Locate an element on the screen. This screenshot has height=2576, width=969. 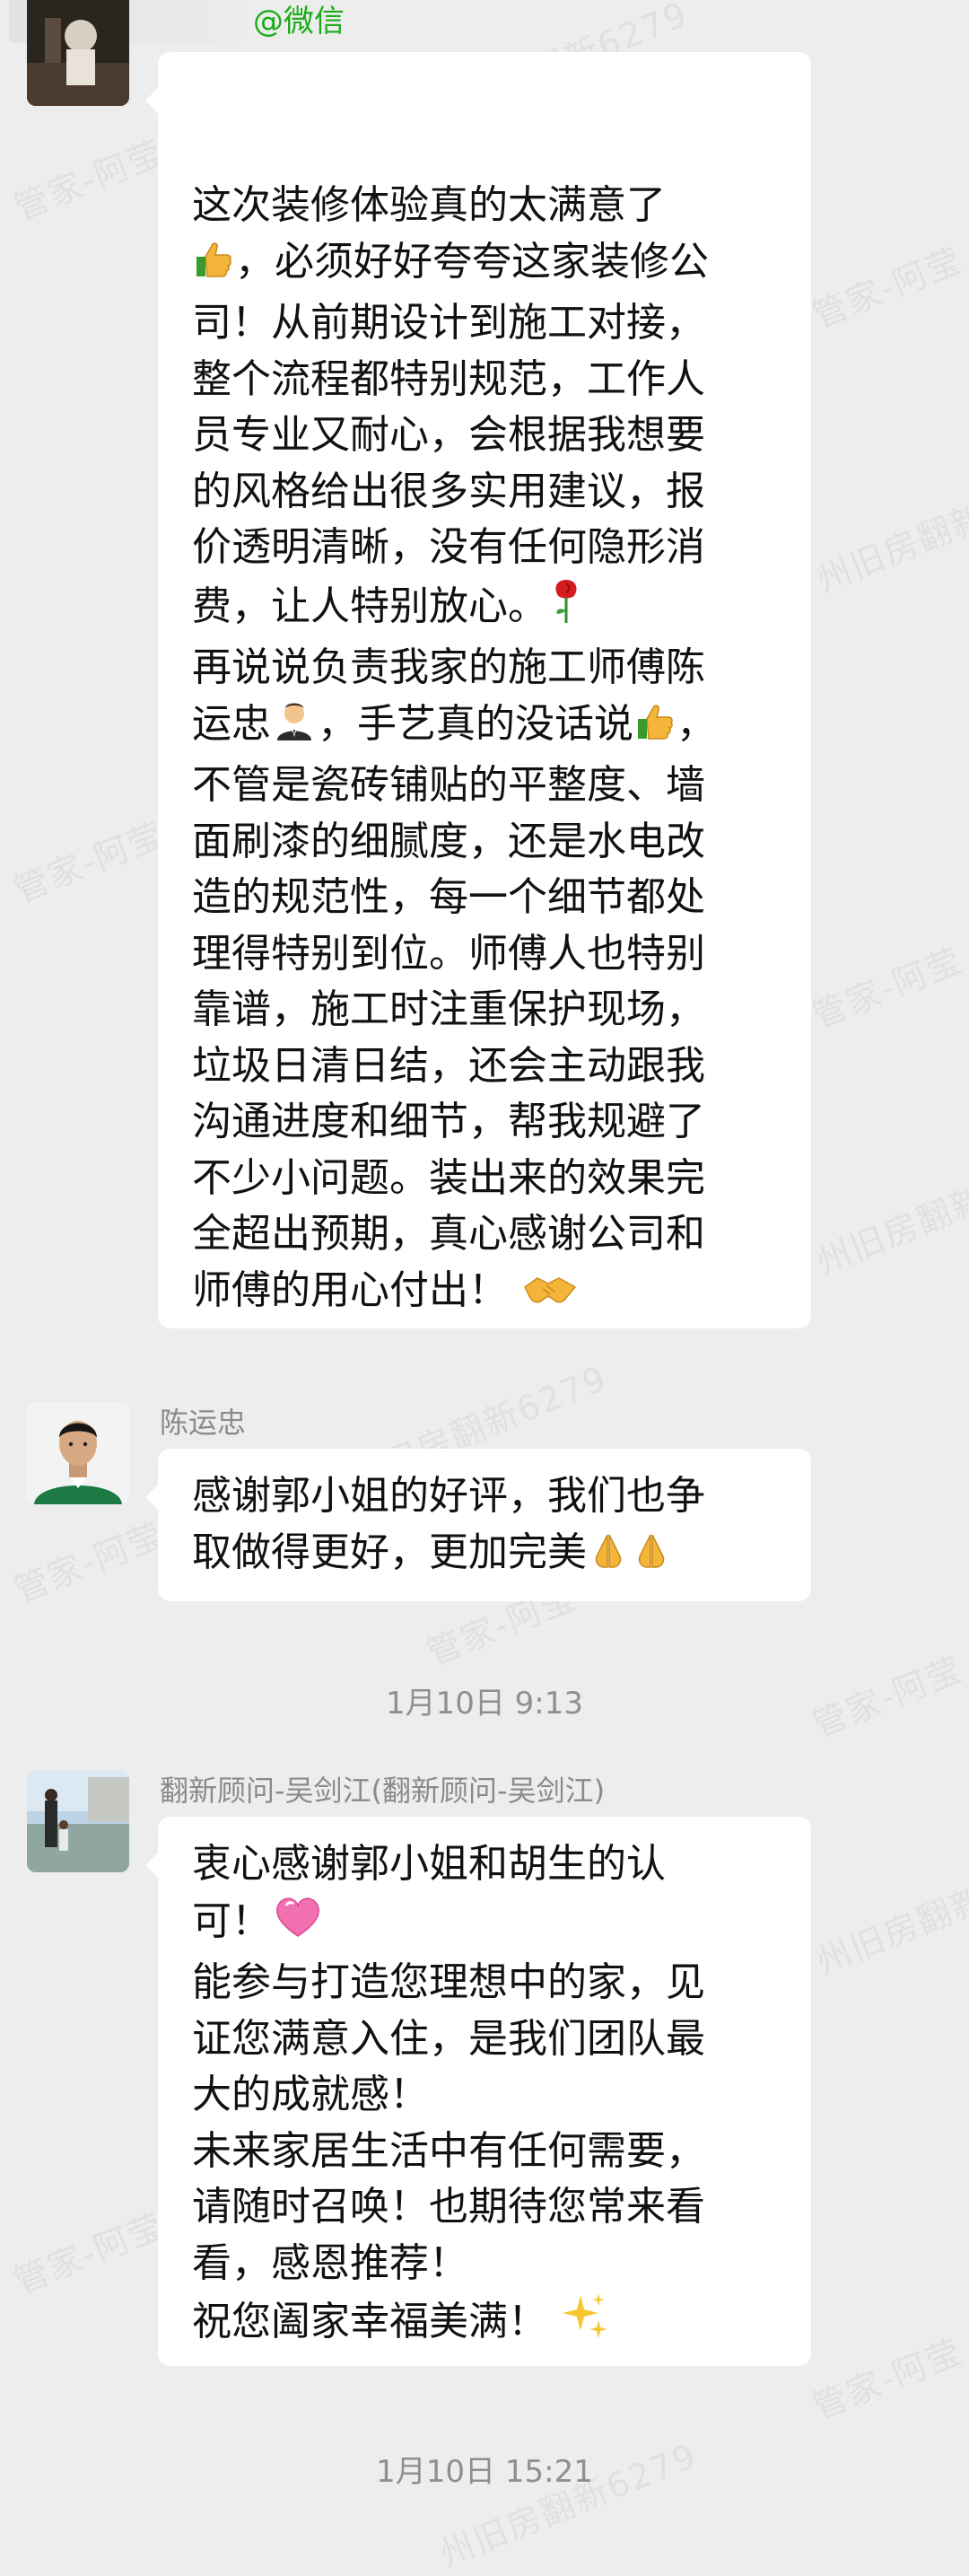
message-line: 的风格给出很多实用建议，报 is located at coordinates (449, 491).